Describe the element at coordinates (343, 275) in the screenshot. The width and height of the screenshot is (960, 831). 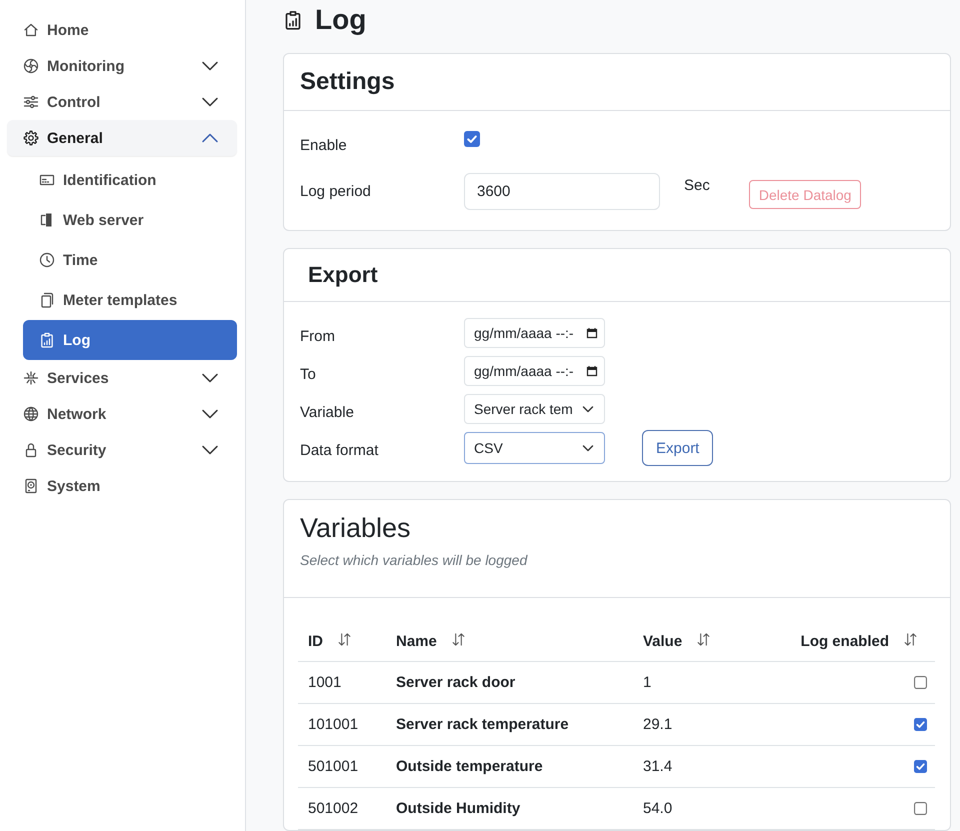
I see `card-title: Export` at that location.